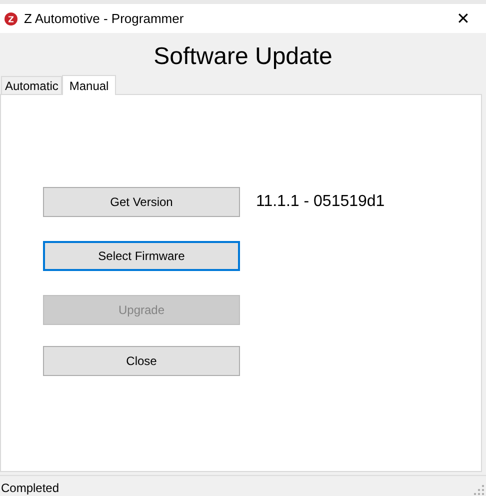  Describe the element at coordinates (30, 488) in the screenshot. I see `status-text: Completed` at that location.